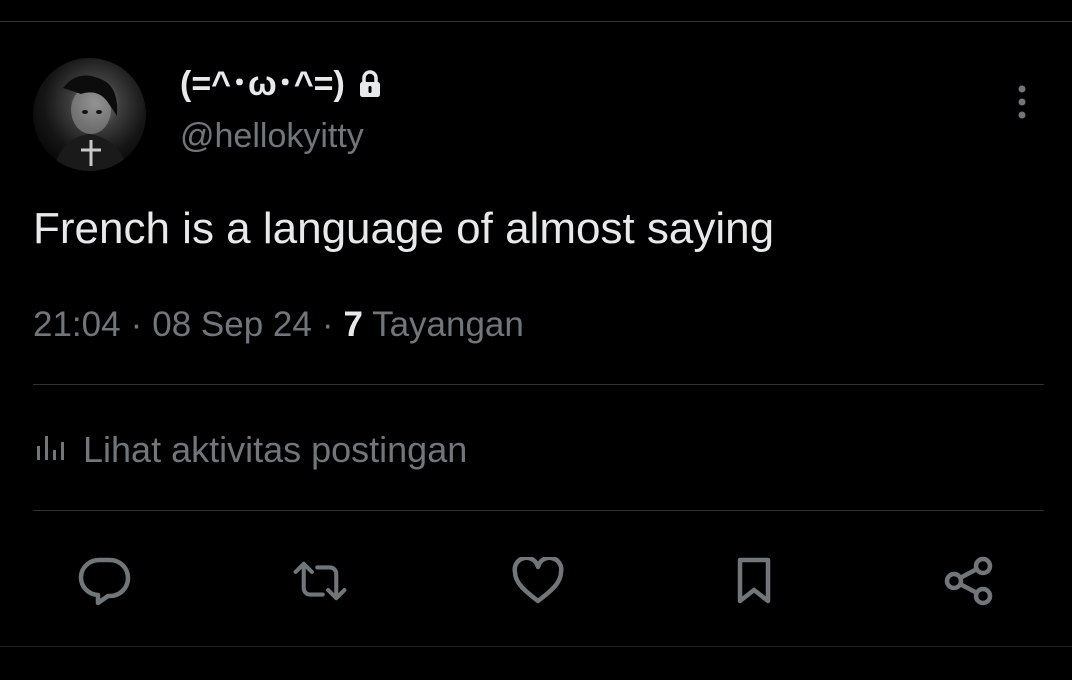 This screenshot has height=680, width=1072. What do you see at coordinates (1022, 102) in the screenshot?
I see `more-options-icon` at bounding box center [1022, 102].